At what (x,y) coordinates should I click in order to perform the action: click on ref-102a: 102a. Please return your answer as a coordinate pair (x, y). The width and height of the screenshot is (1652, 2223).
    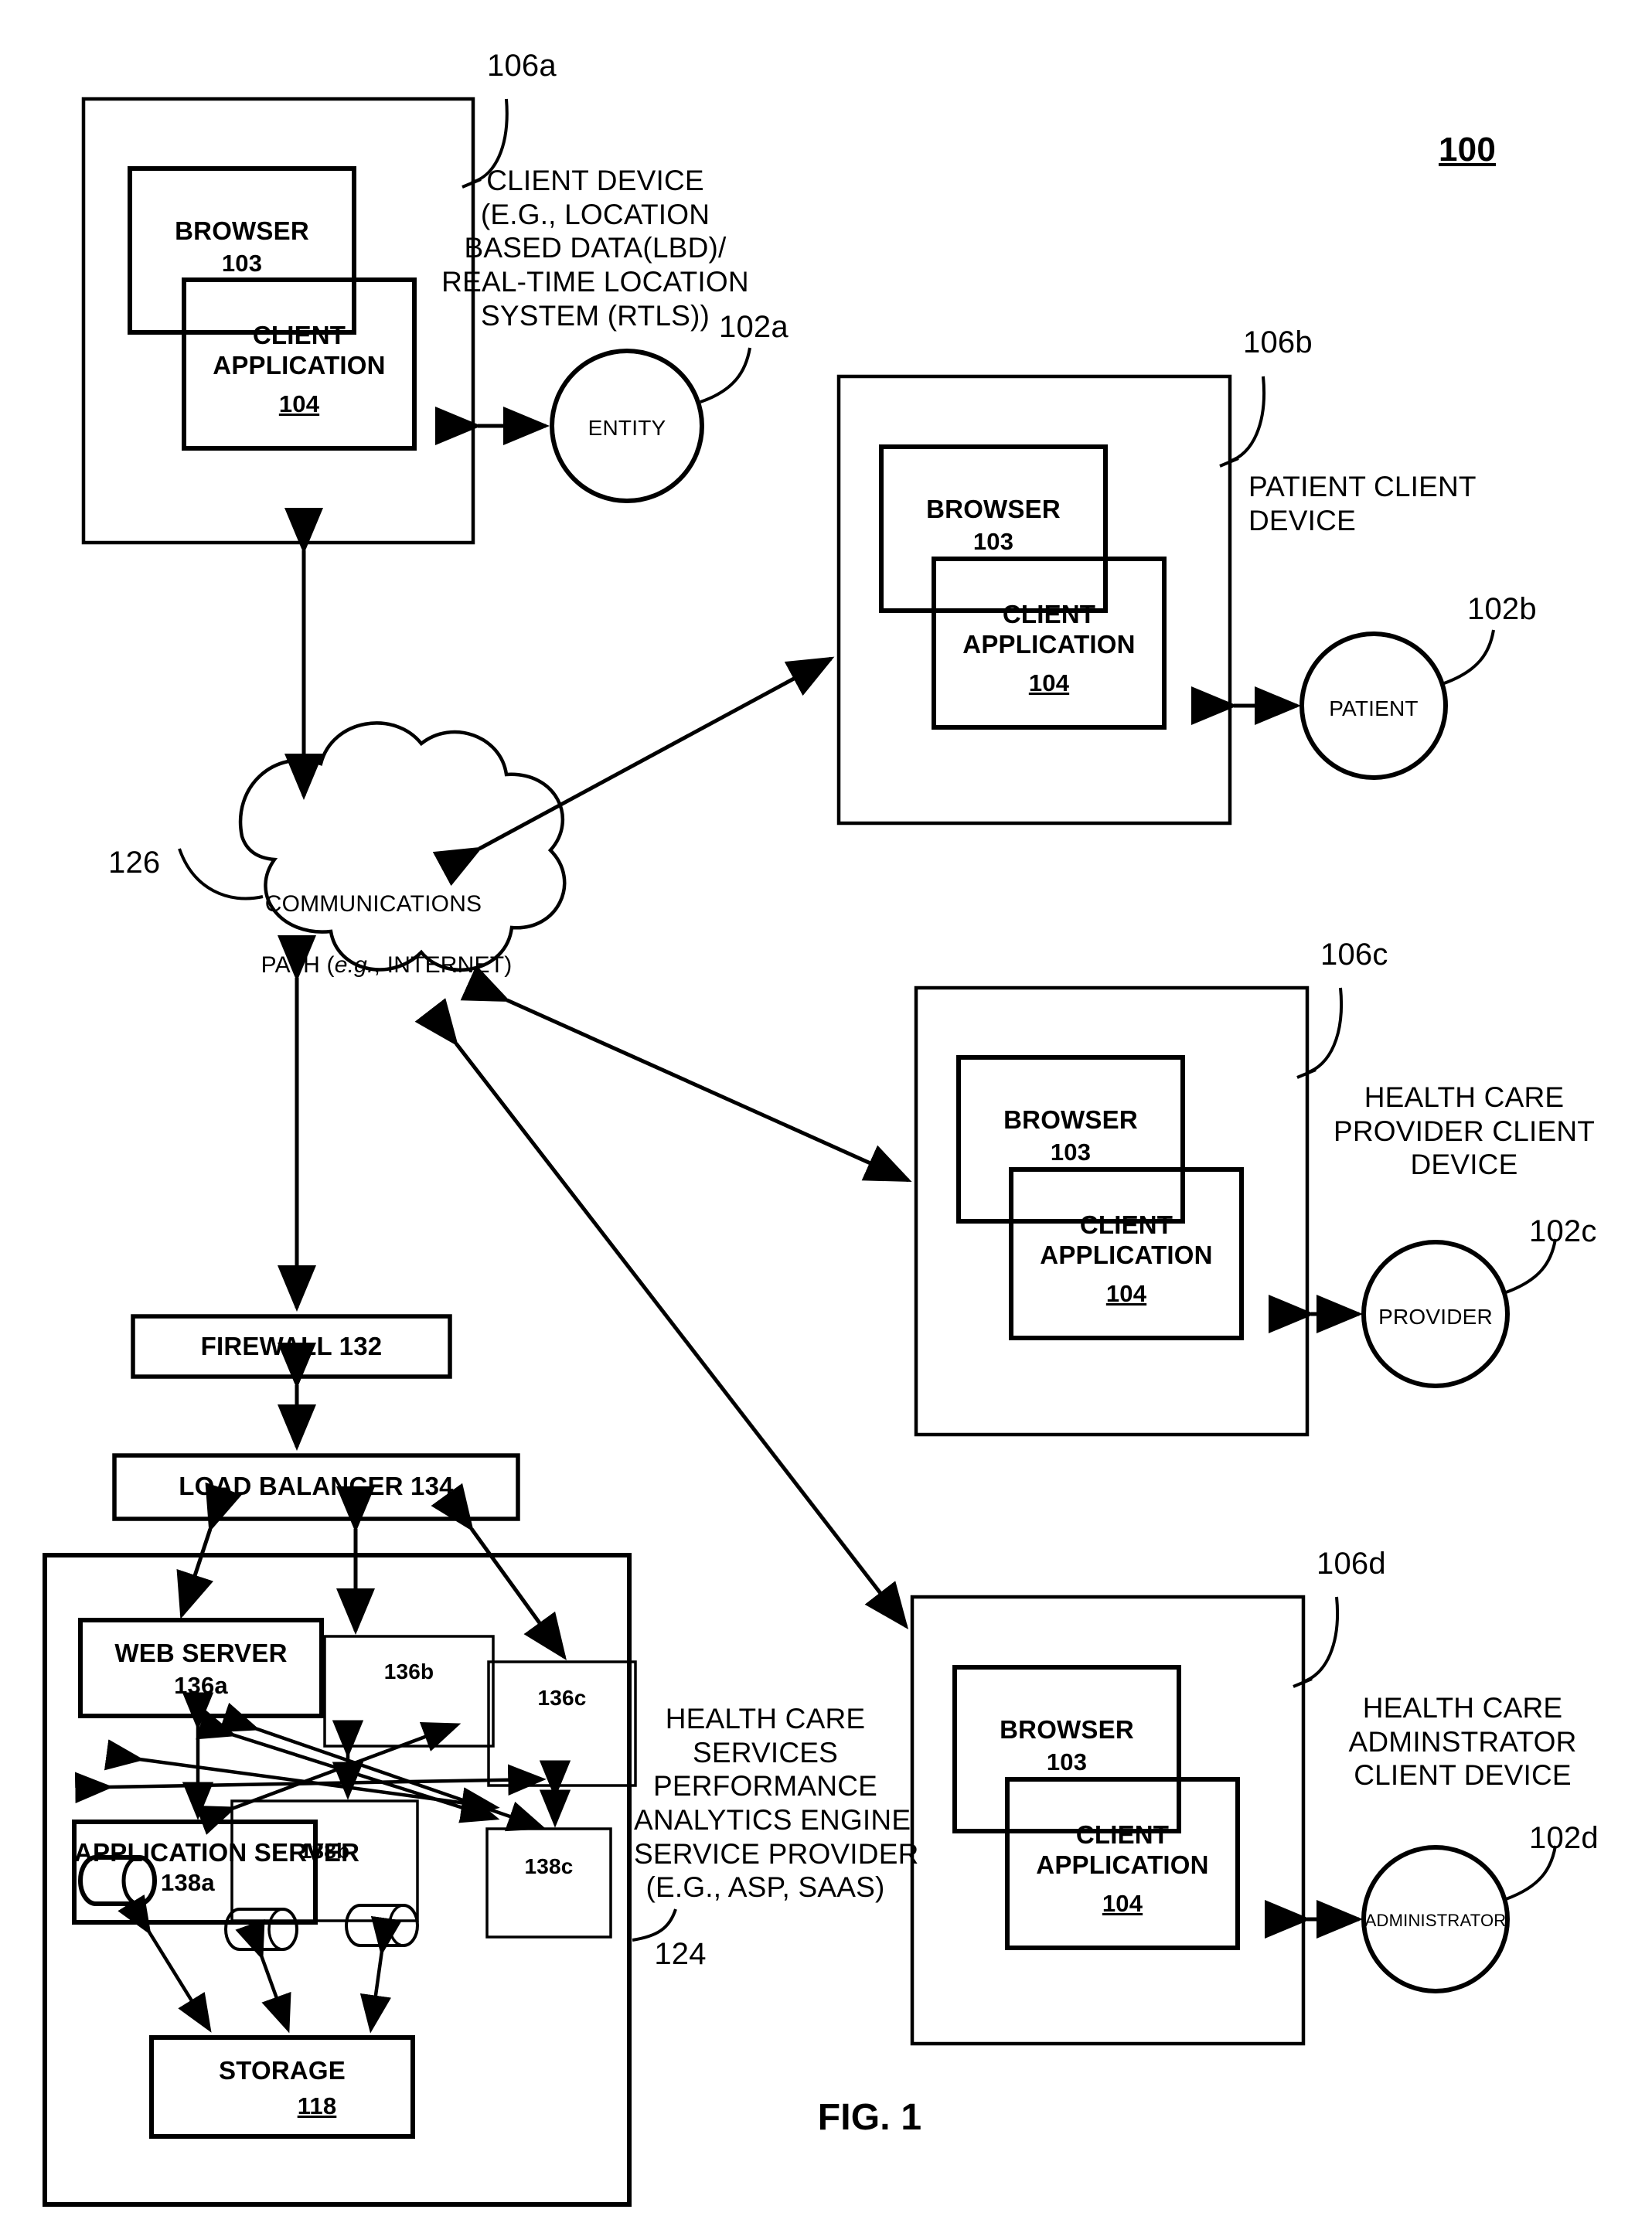
    Looking at the image, I should click on (754, 327).